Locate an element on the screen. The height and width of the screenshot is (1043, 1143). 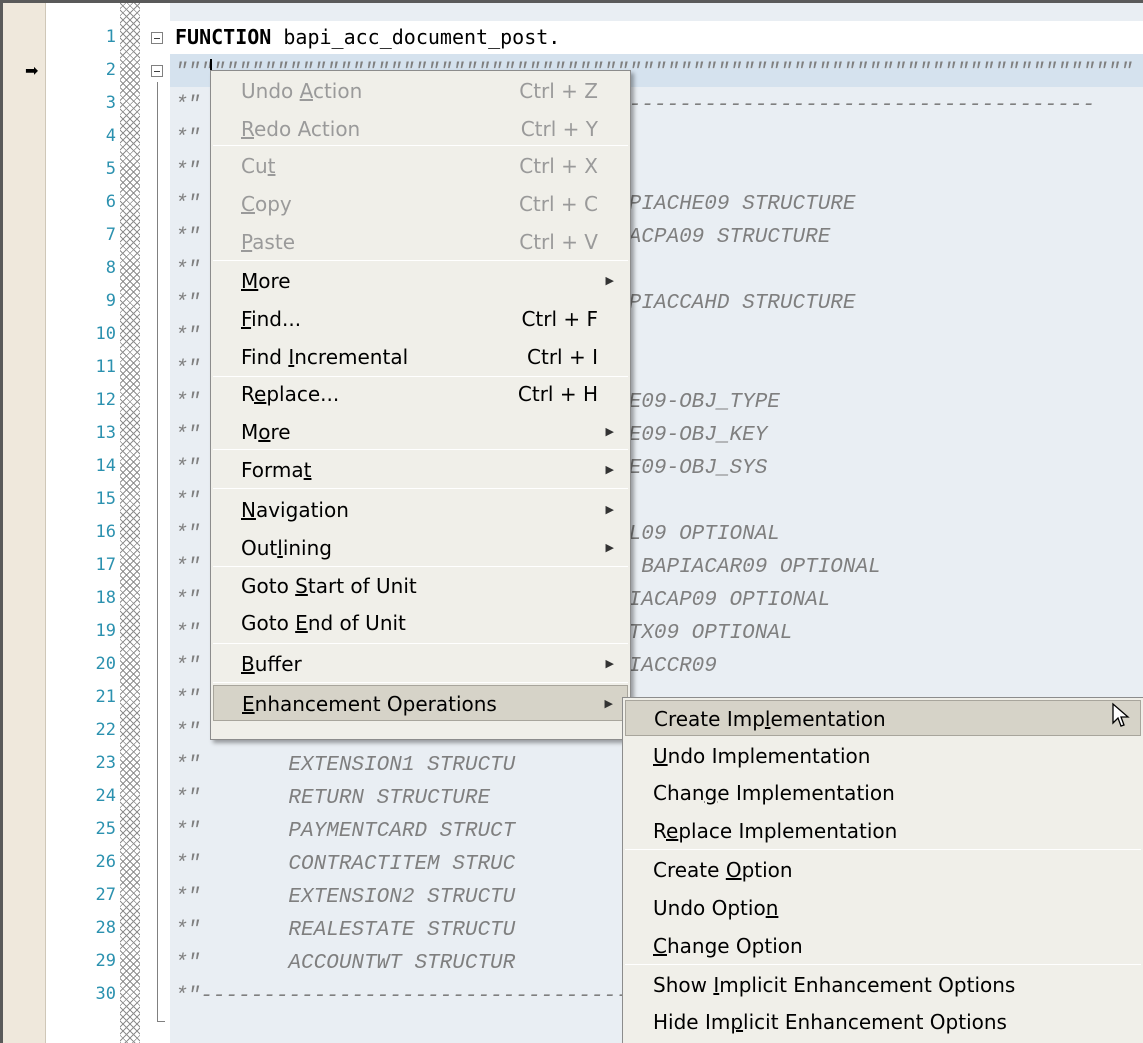
menu-item: Goto Start of Unit is located at coordinates (420, 586).